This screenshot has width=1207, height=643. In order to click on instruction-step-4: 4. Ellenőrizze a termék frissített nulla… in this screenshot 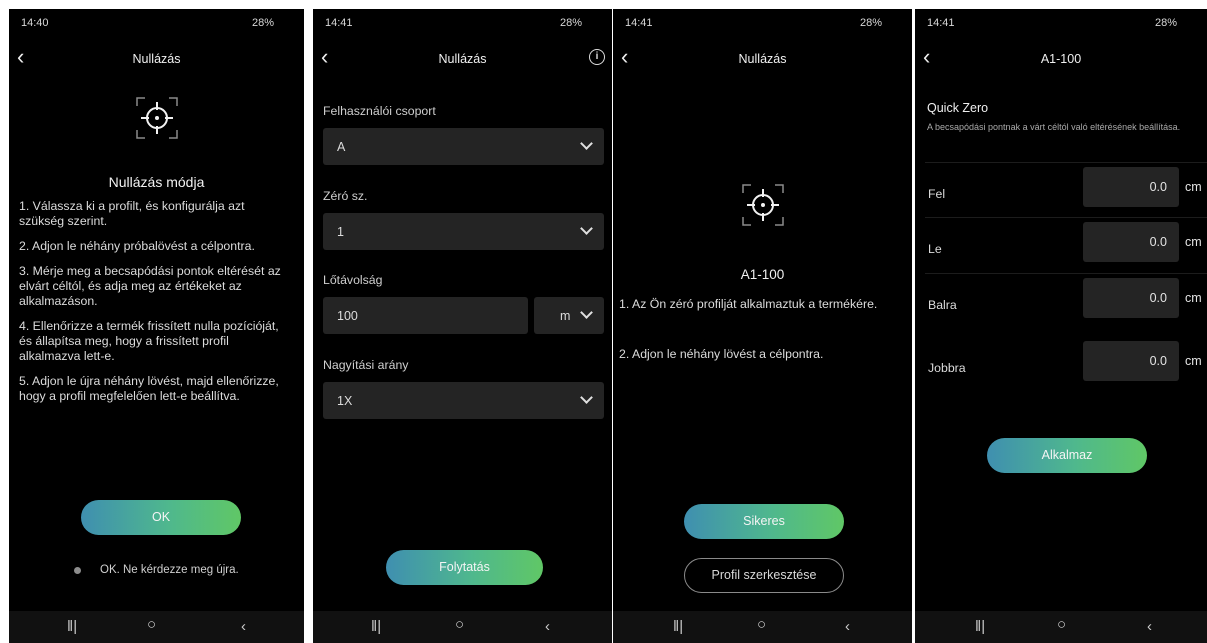, I will do `click(149, 341)`.